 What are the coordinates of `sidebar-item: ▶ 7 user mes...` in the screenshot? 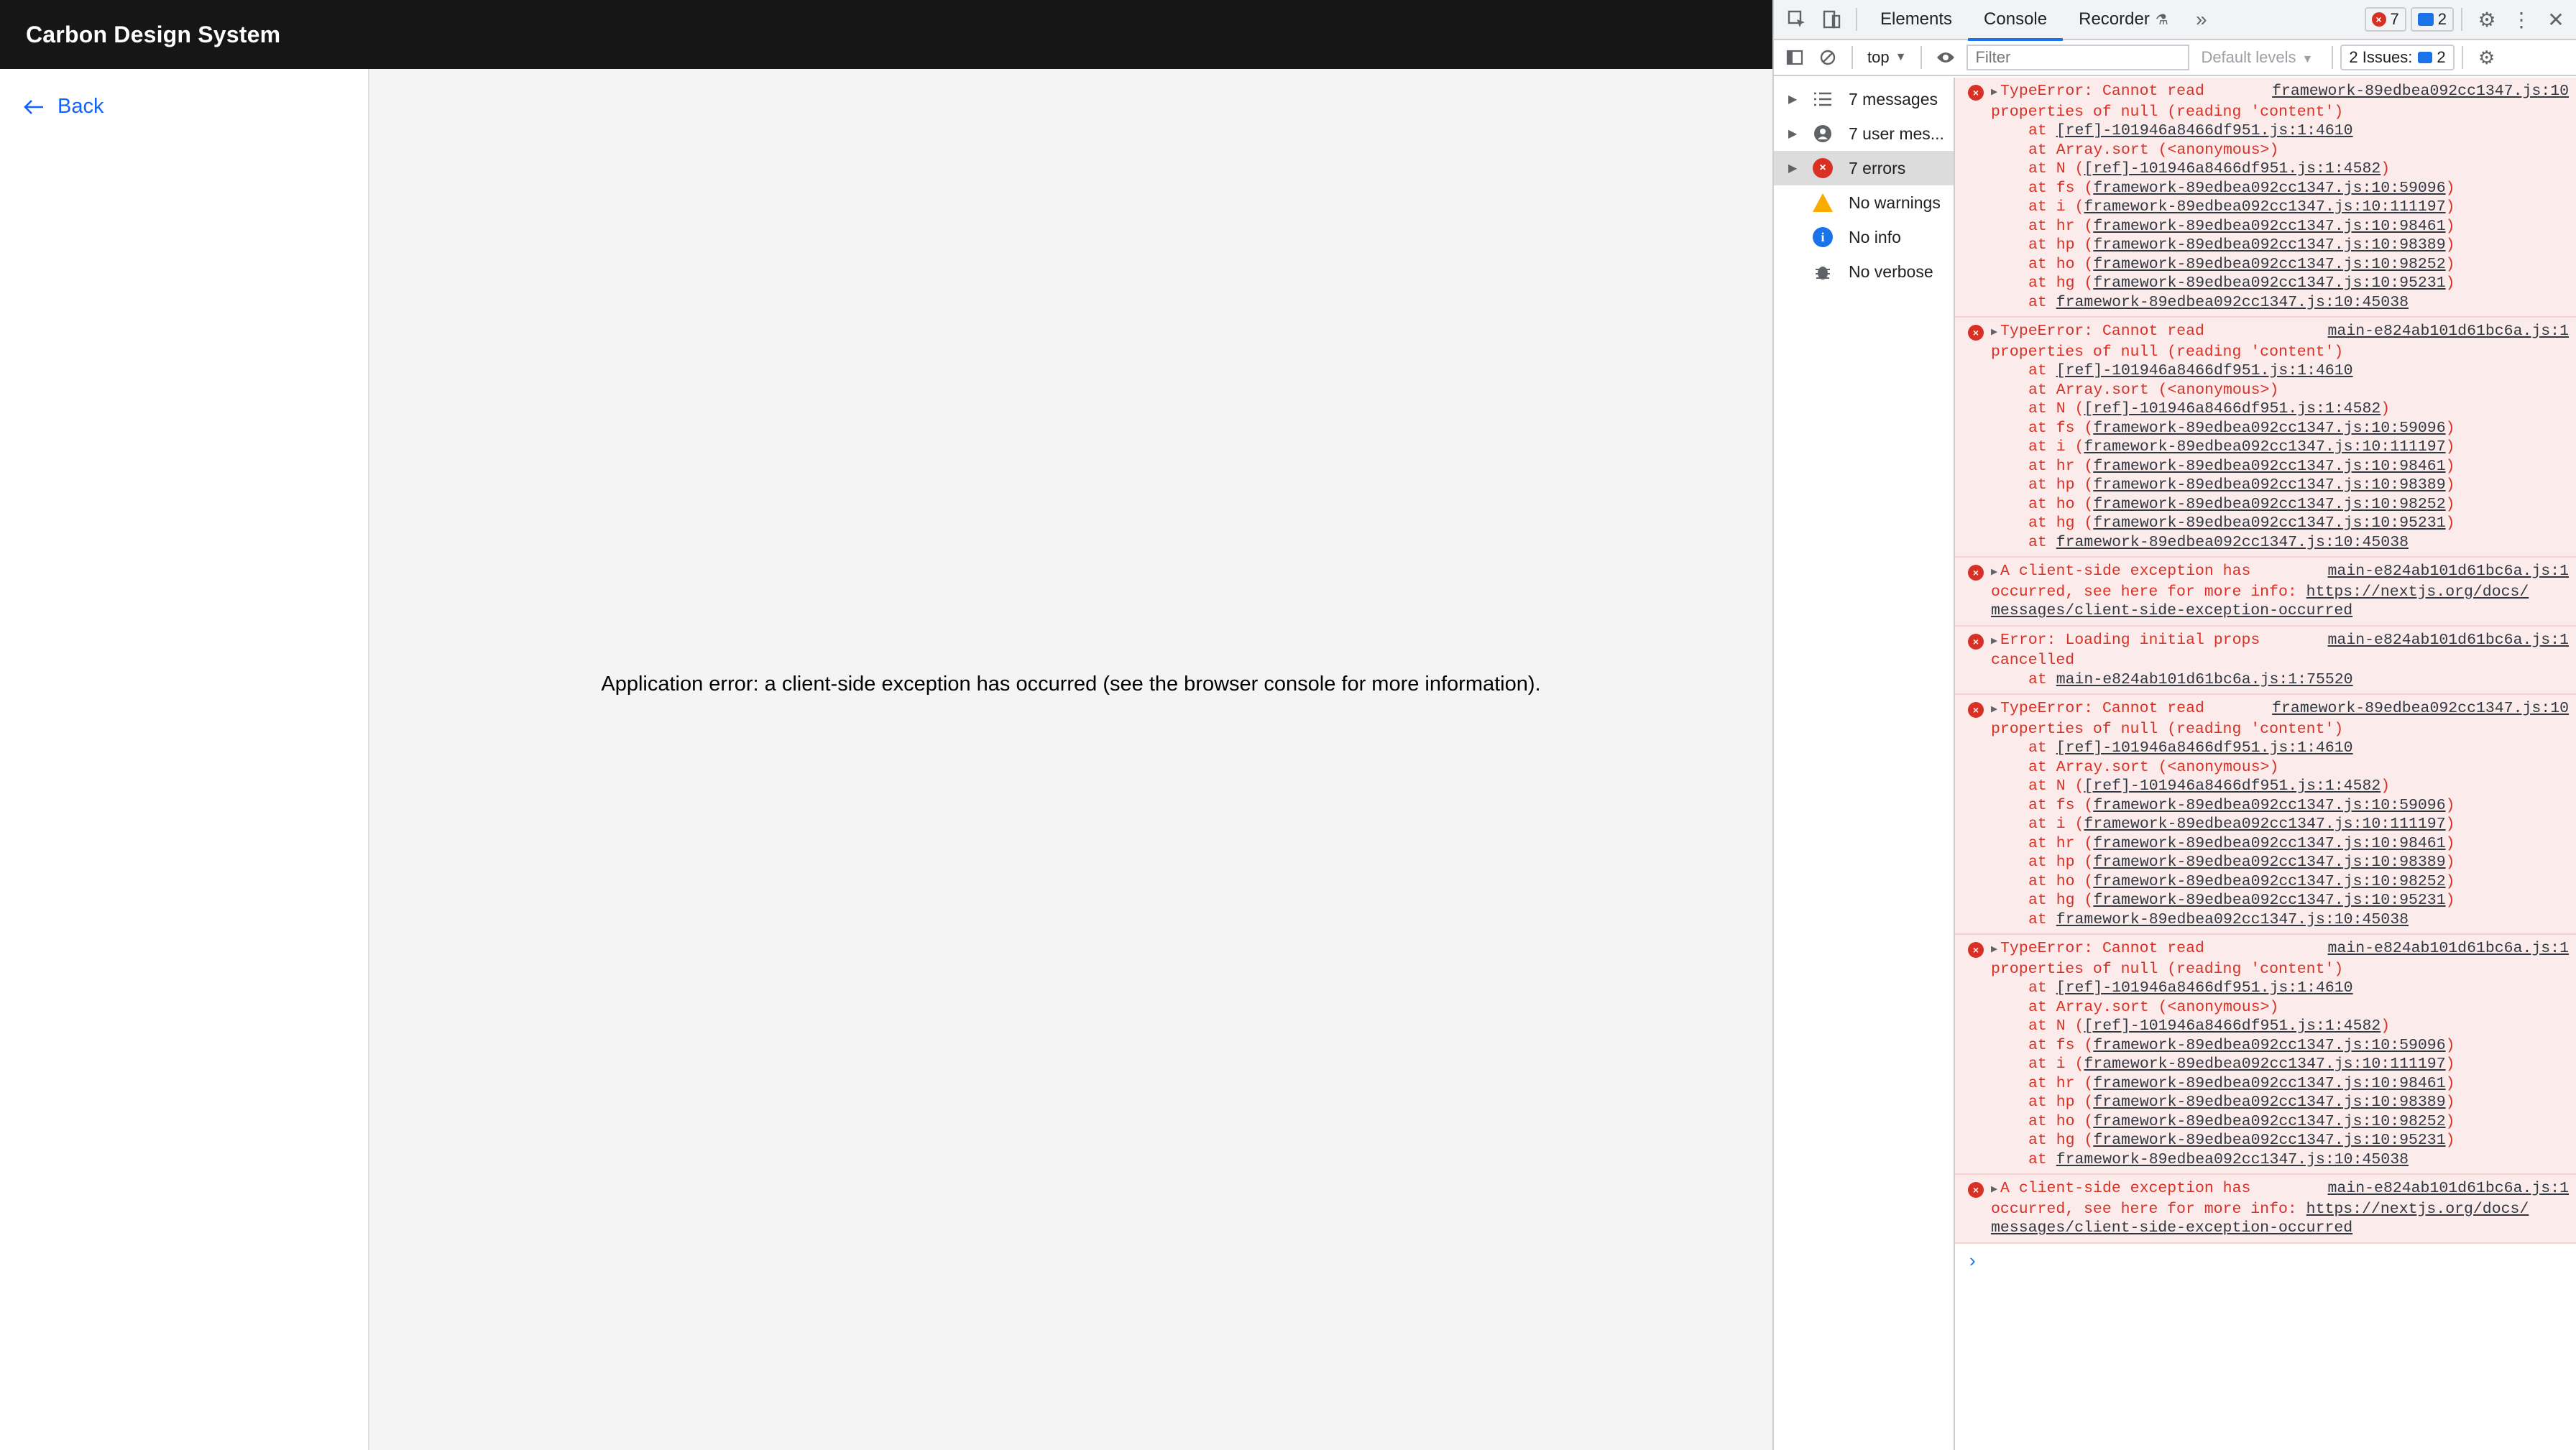 It's located at (1864, 133).